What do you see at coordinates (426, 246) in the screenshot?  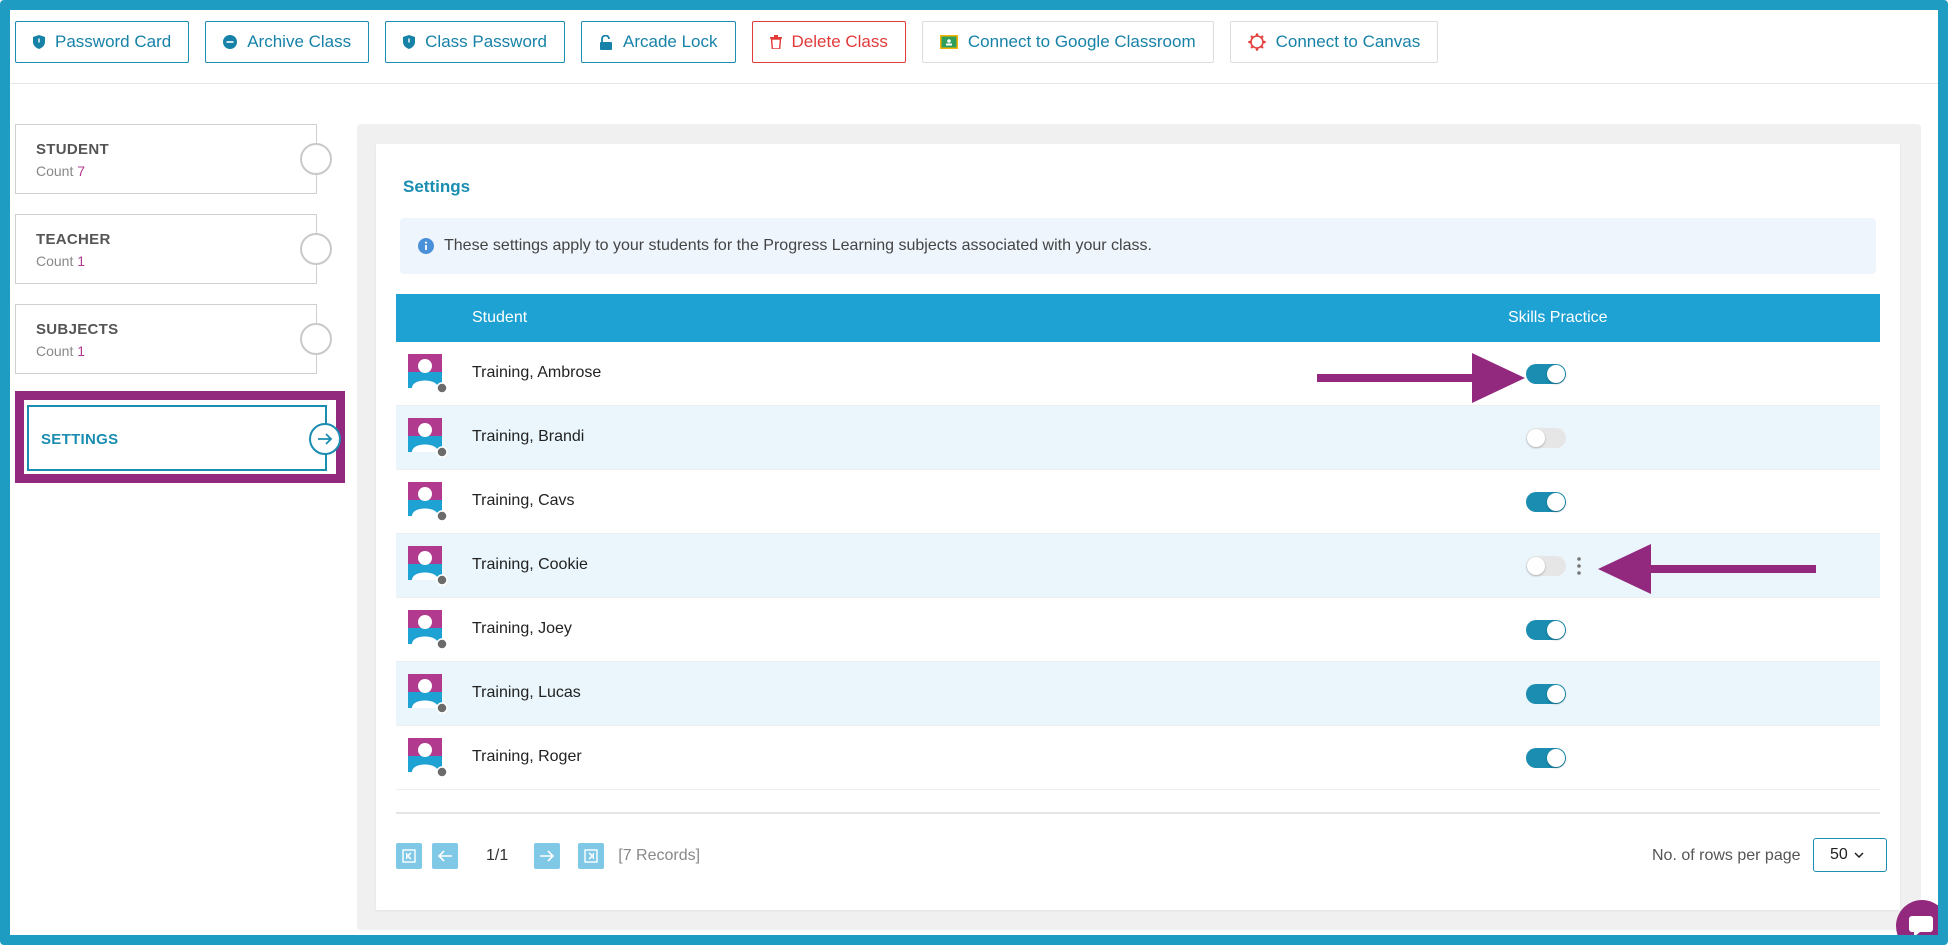 I see `info-icon` at bounding box center [426, 246].